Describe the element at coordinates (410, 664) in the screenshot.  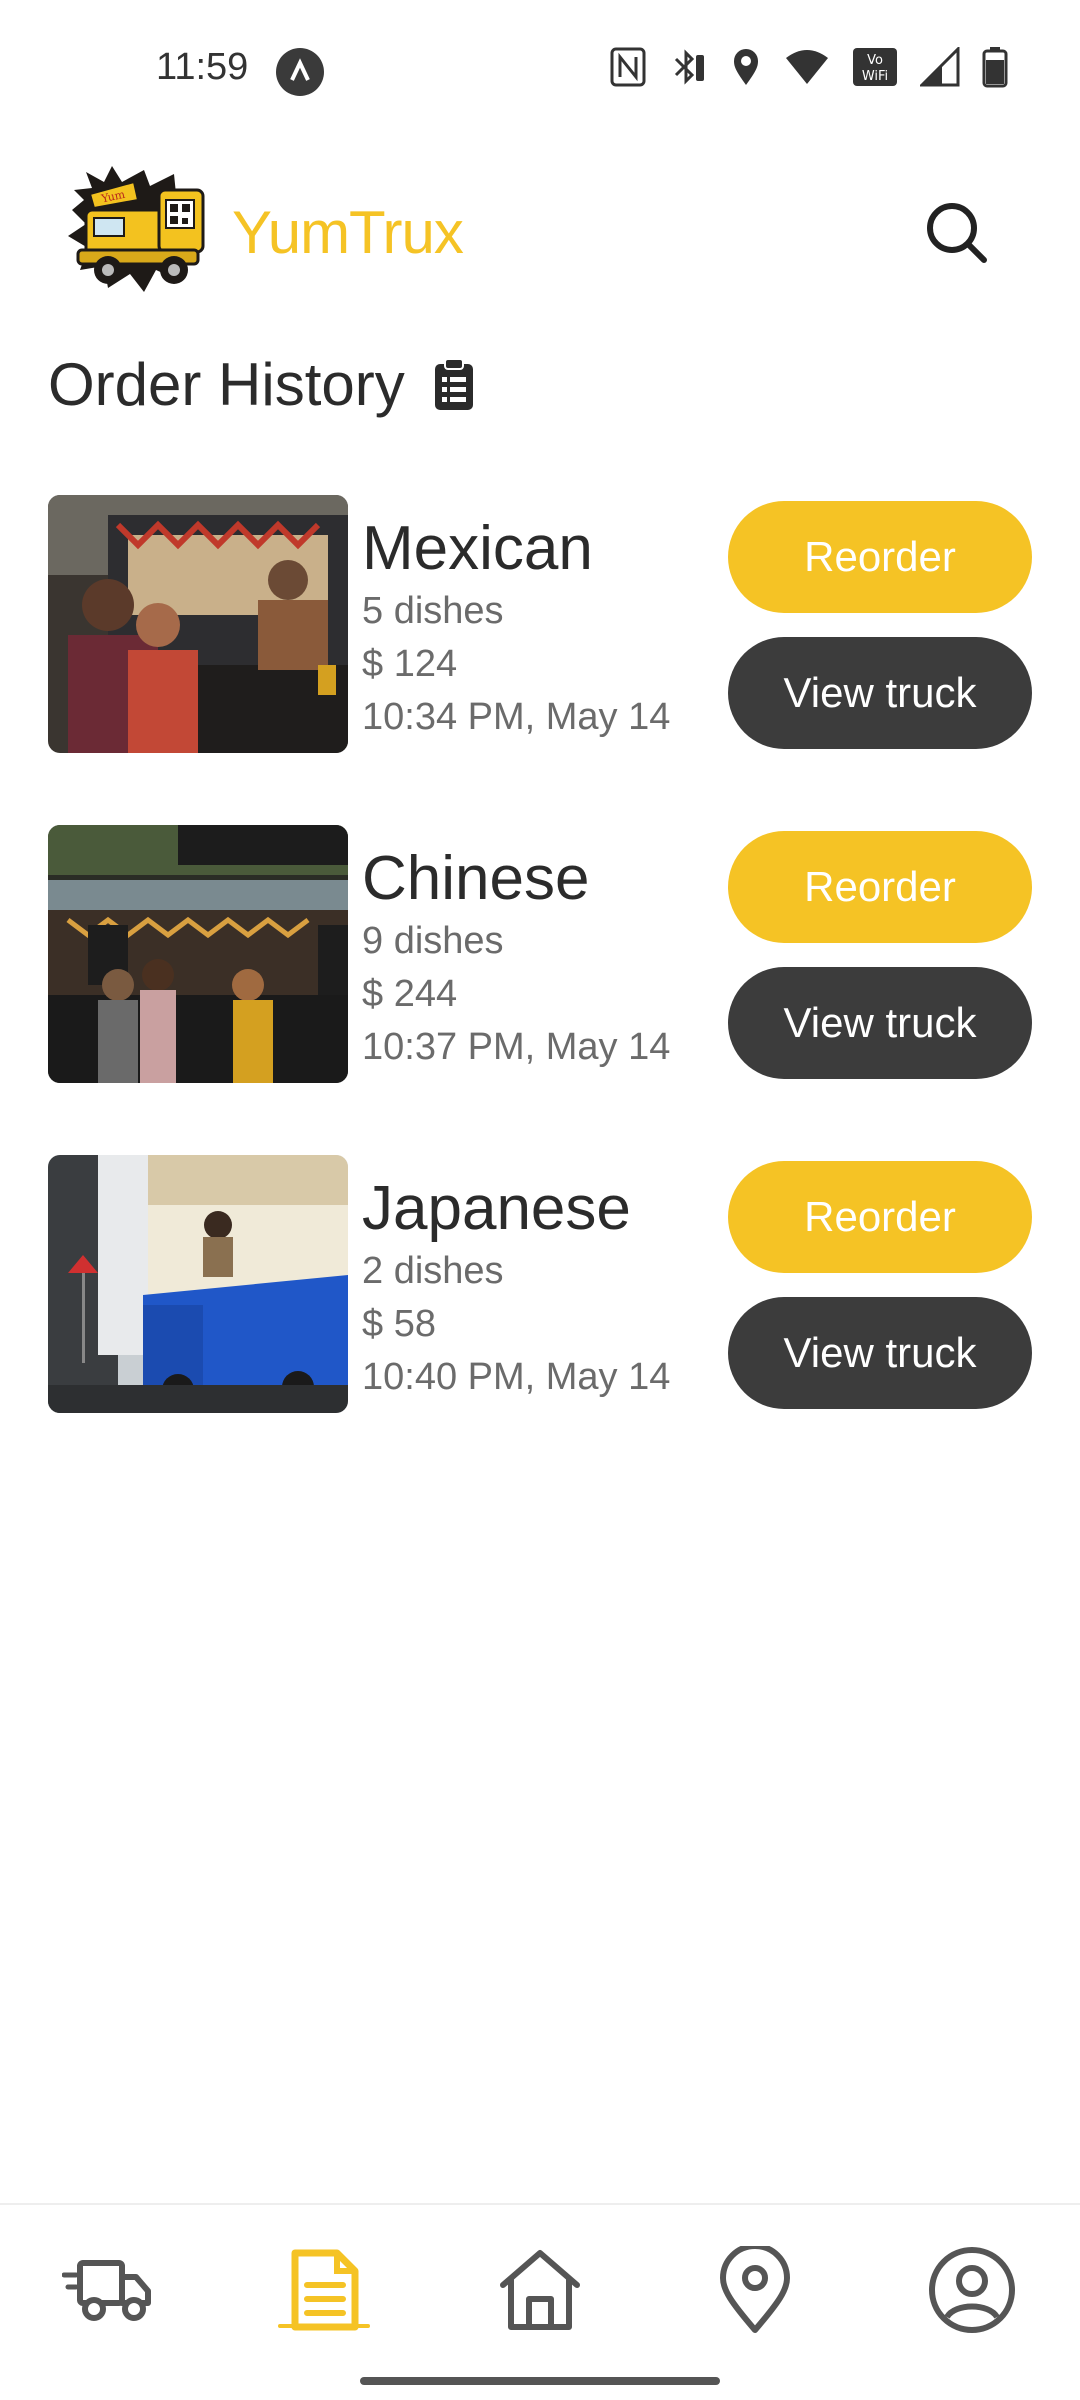
I see `order-price: $ 124` at that location.